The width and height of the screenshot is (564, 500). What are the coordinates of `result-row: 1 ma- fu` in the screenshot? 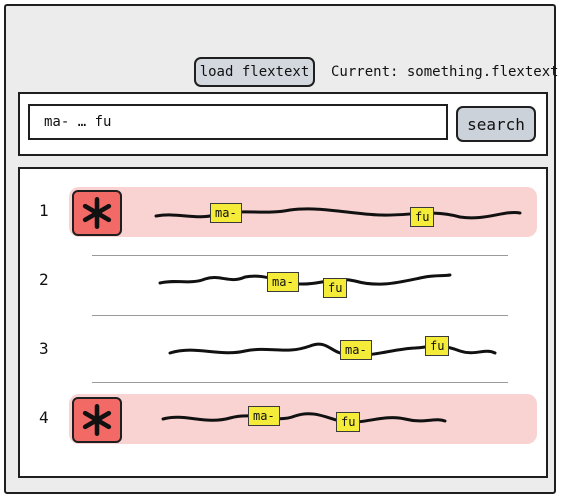 It's located at (283, 212).